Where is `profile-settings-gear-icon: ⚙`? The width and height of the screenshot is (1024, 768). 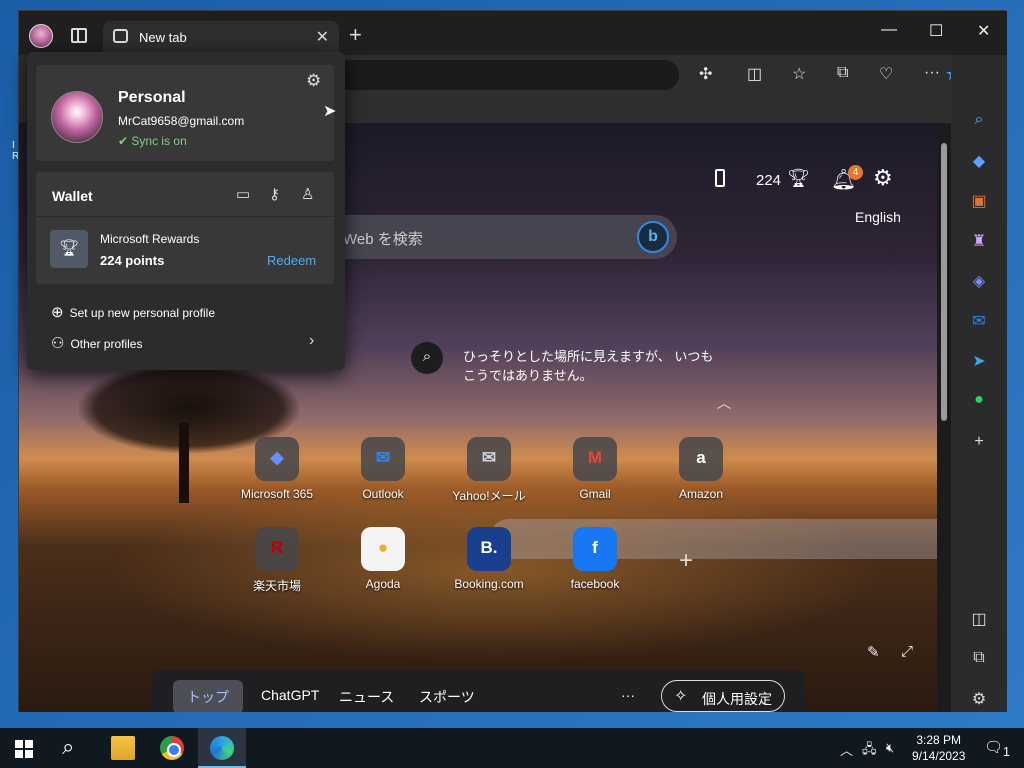 profile-settings-gear-icon: ⚙ is located at coordinates (313, 81).